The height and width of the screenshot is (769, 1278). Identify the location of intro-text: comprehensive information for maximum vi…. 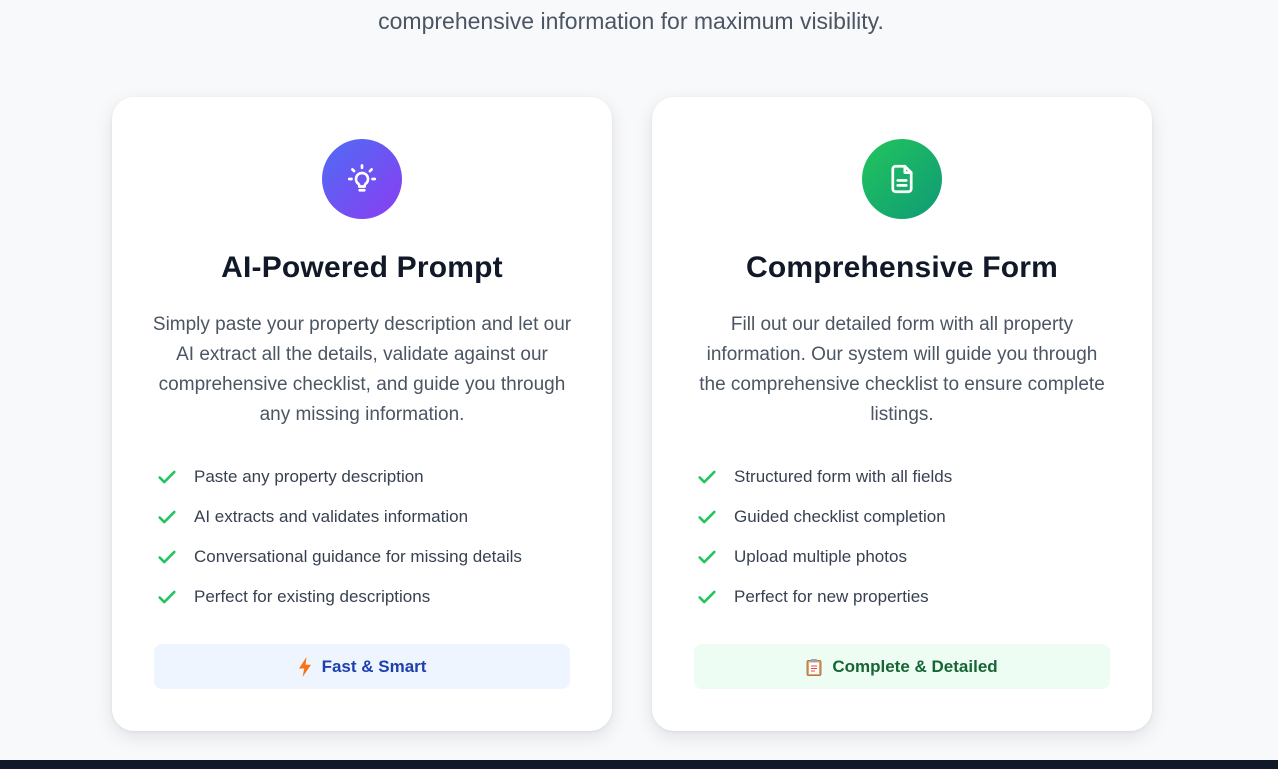
(631, 21).